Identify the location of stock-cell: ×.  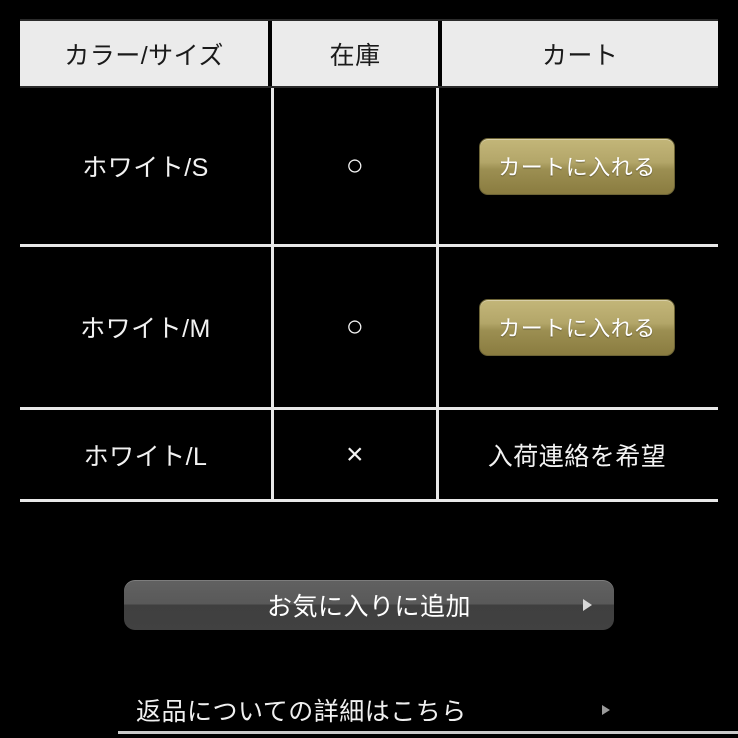
(355, 454).